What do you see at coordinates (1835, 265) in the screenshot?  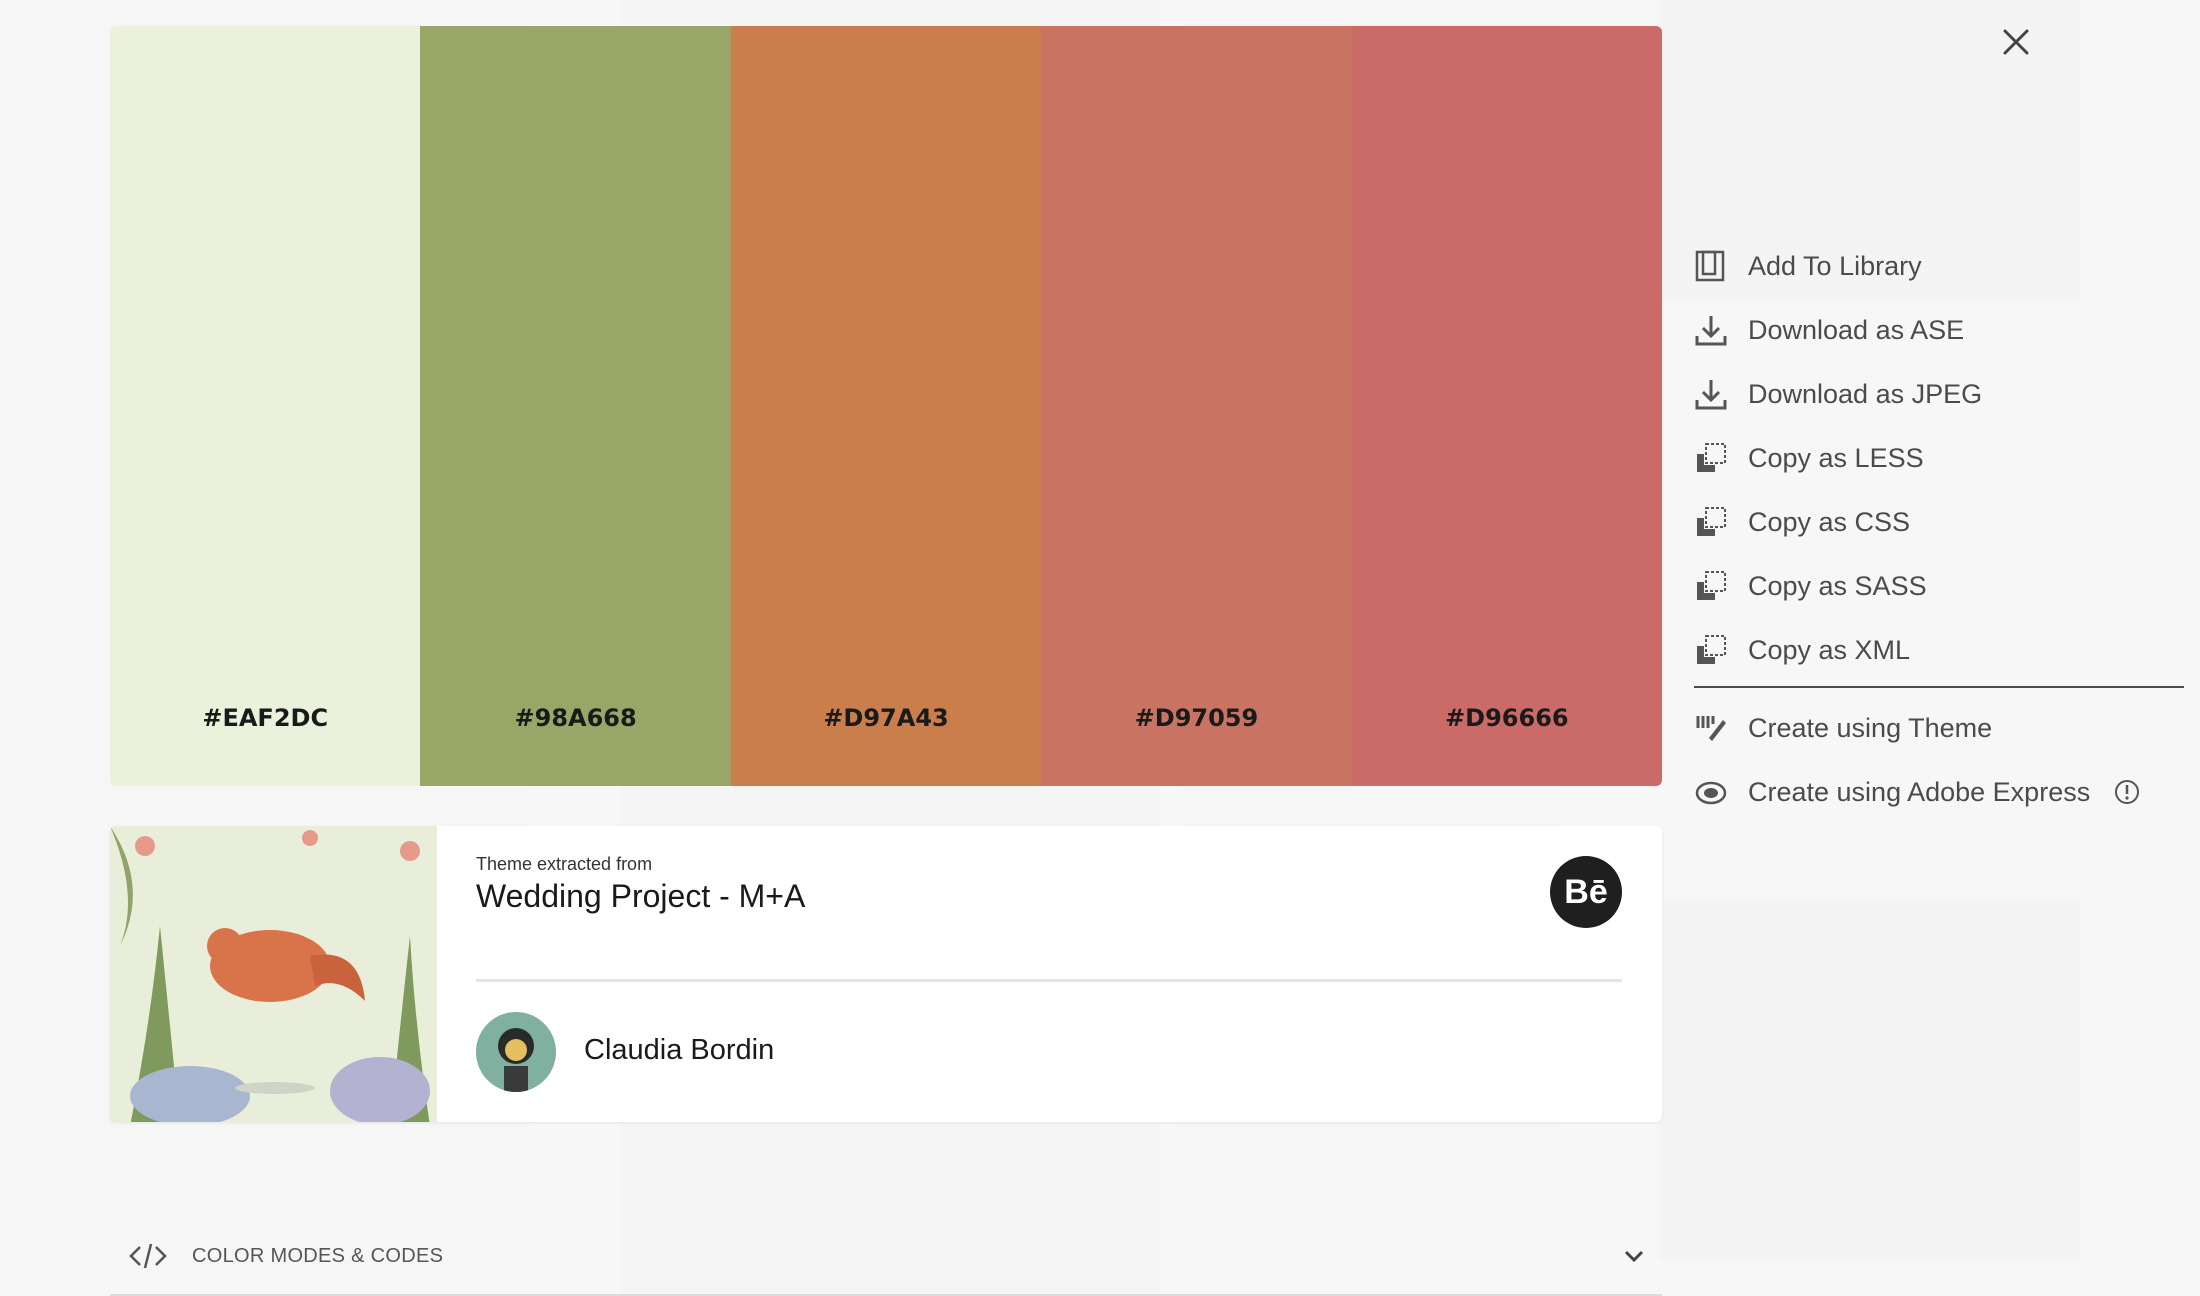 I see `action-label: Add To Library` at bounding box center [1835, 265].